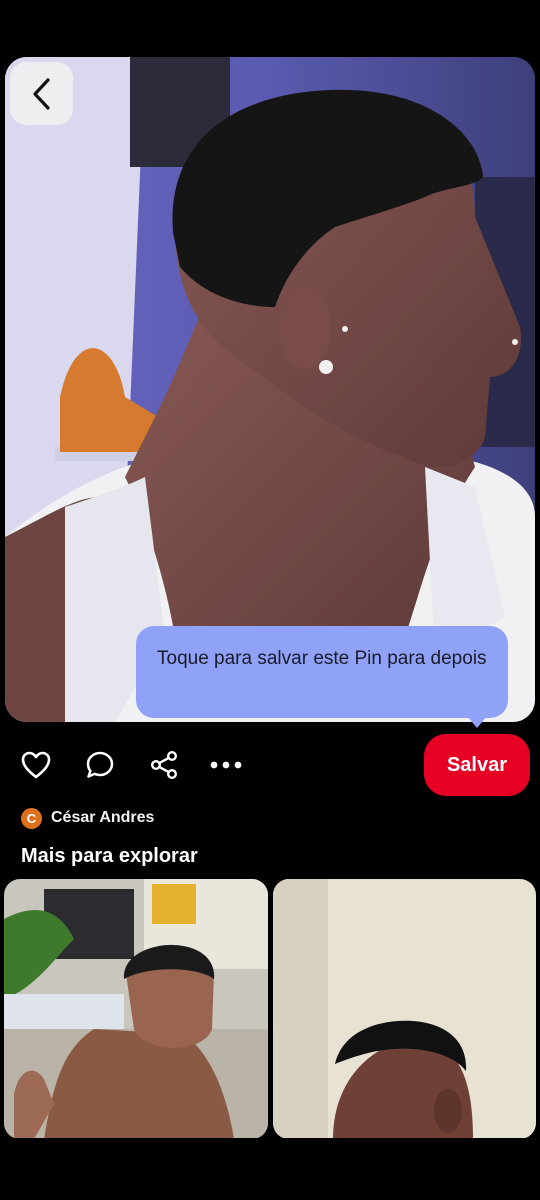  What do you see at coordinates (322, 658) in the screenshot?
I see `tooltip-text: Toque para salvar este Pin para depois` at bounding box center [322, 658].